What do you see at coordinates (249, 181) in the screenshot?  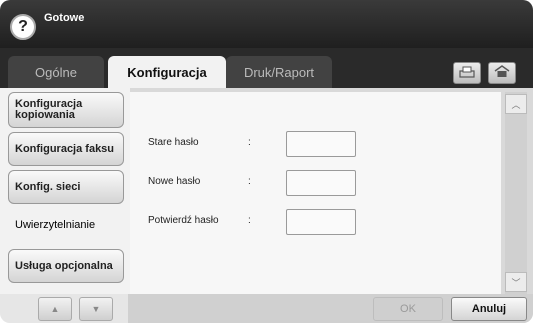 I see `new-password-colon: :` at bounding box center [249, 181].